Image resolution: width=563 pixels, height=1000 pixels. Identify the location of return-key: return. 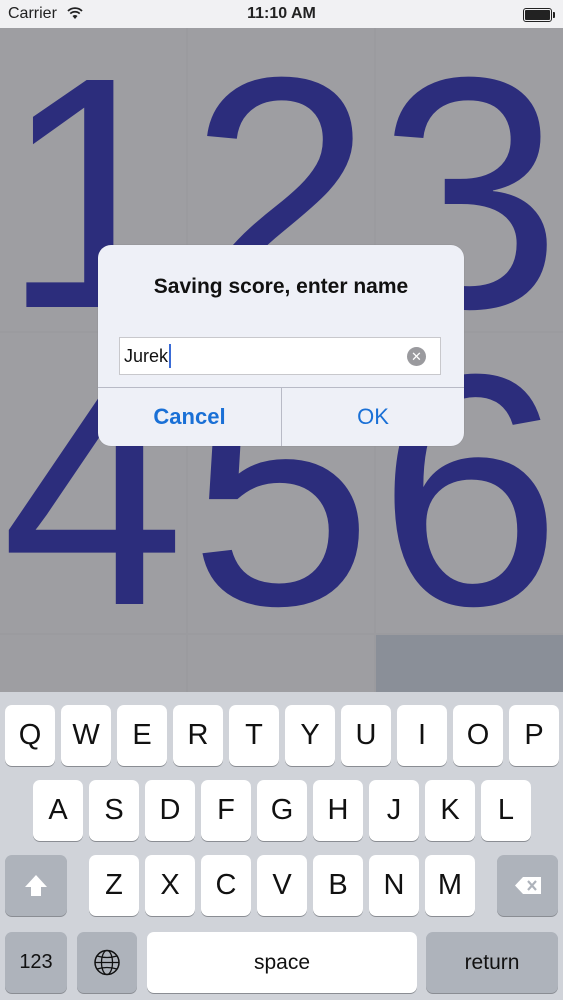
(492, 962).